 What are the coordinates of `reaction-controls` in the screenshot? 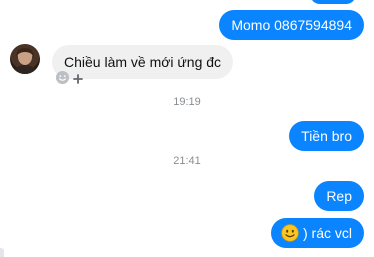 It's located at (69, 80).